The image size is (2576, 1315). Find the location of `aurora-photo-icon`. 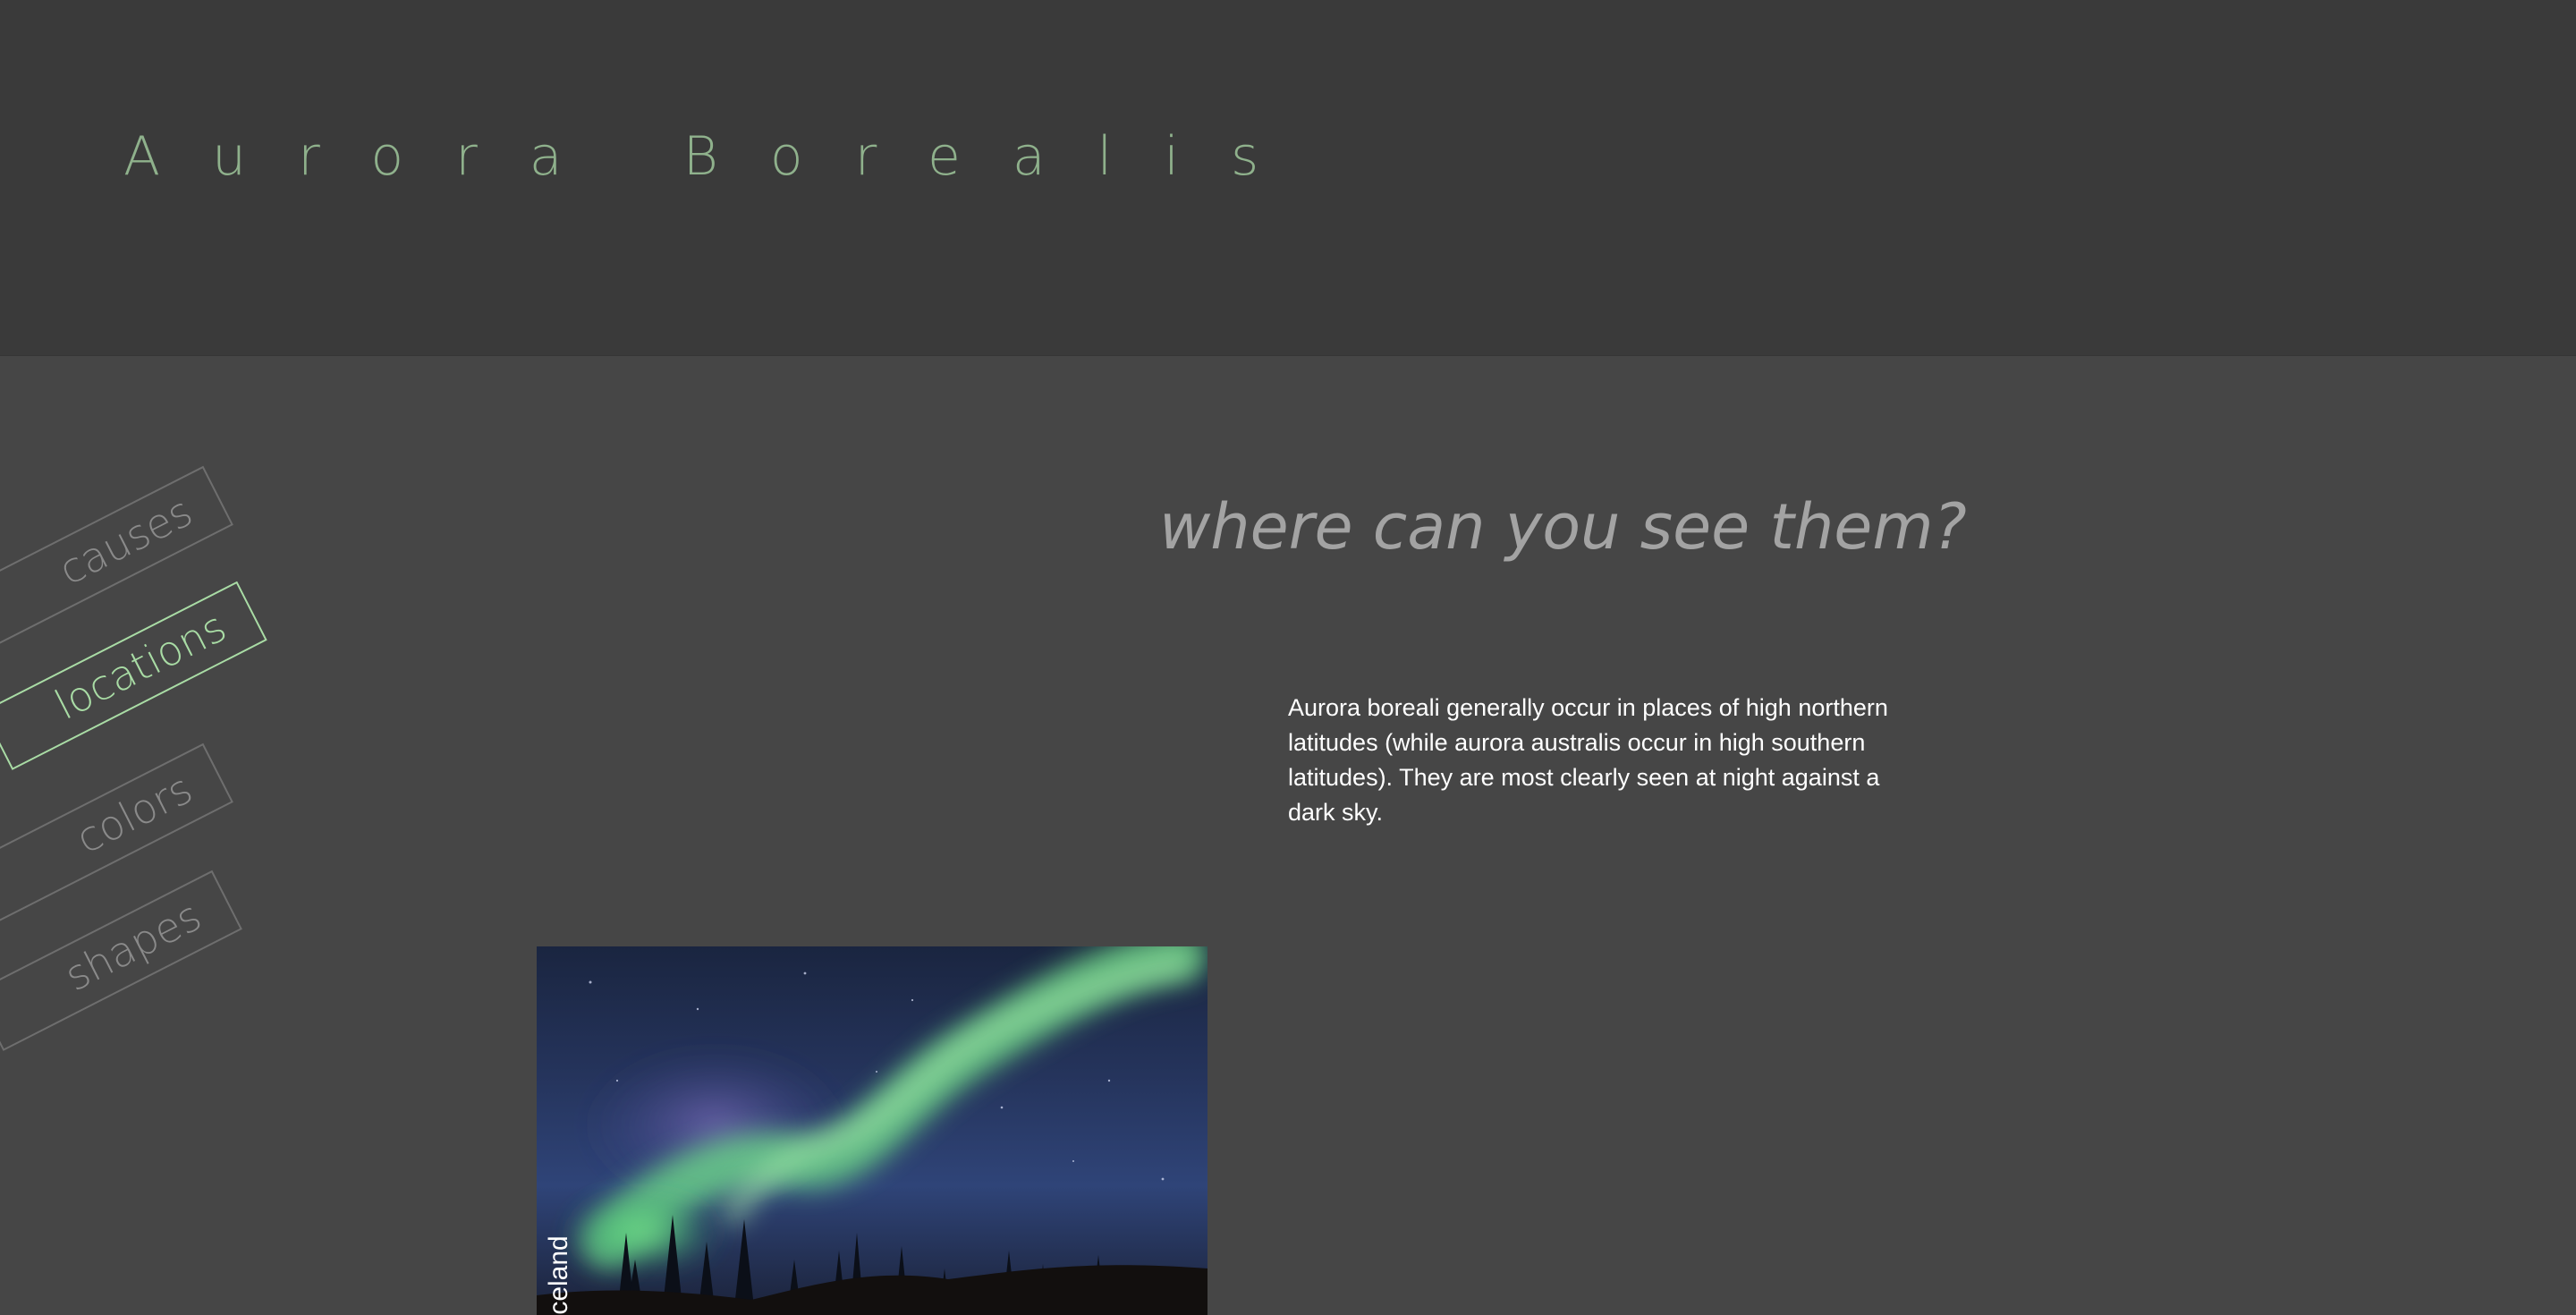

aurora-photo-icon is located at coordinates (872, 1130).